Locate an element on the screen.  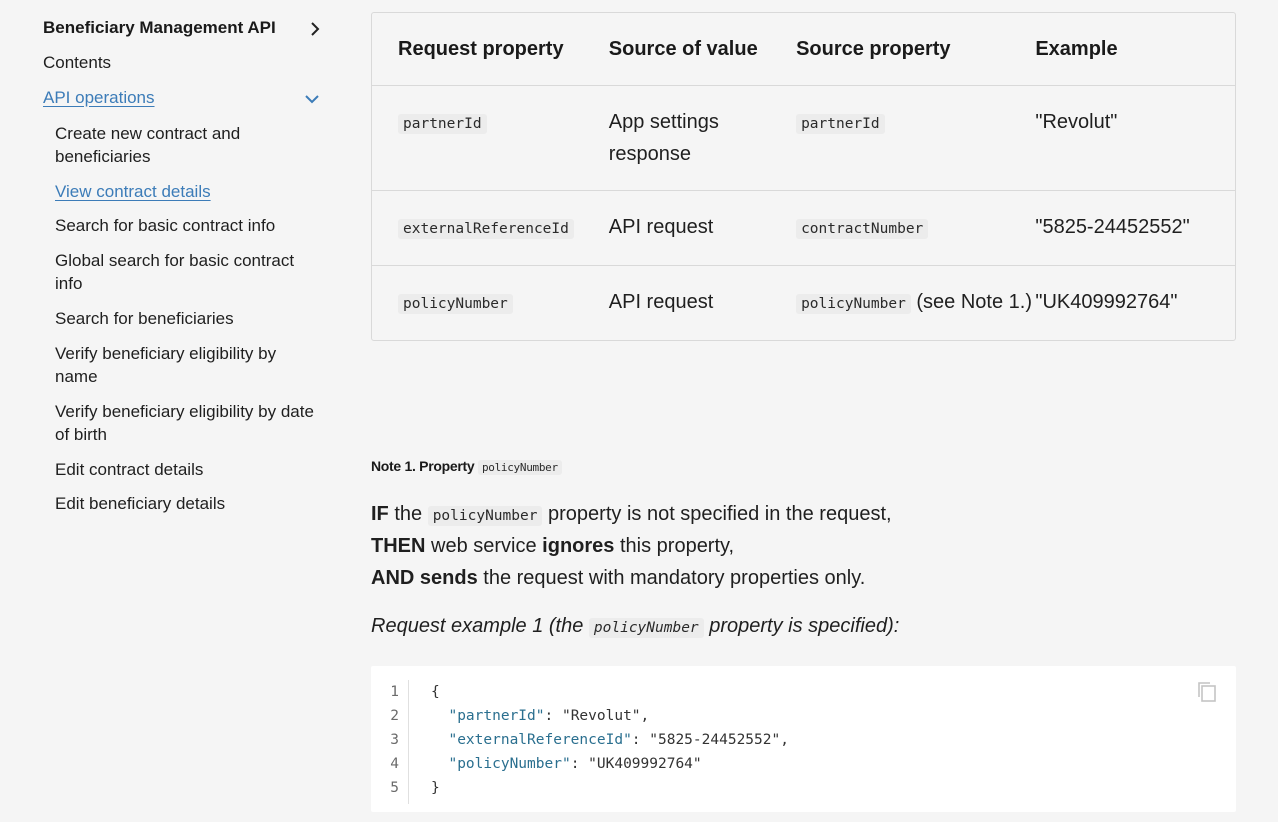
cell-example: "5825-24452552" is located at coordinates (1135, 227).